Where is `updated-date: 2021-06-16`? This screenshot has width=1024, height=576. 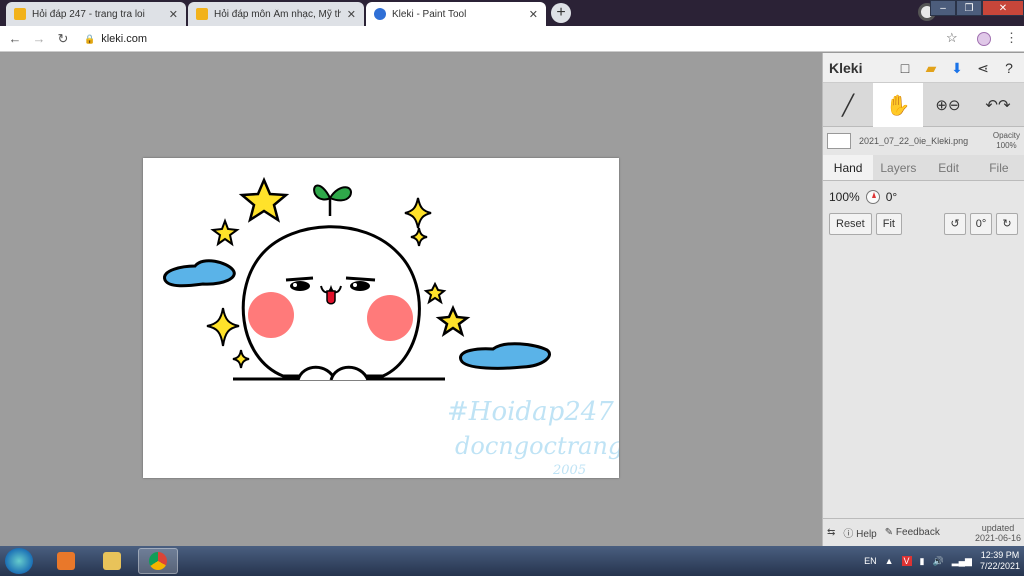 updated-date: 2021-06-16 is located at coordinates (997, 537).